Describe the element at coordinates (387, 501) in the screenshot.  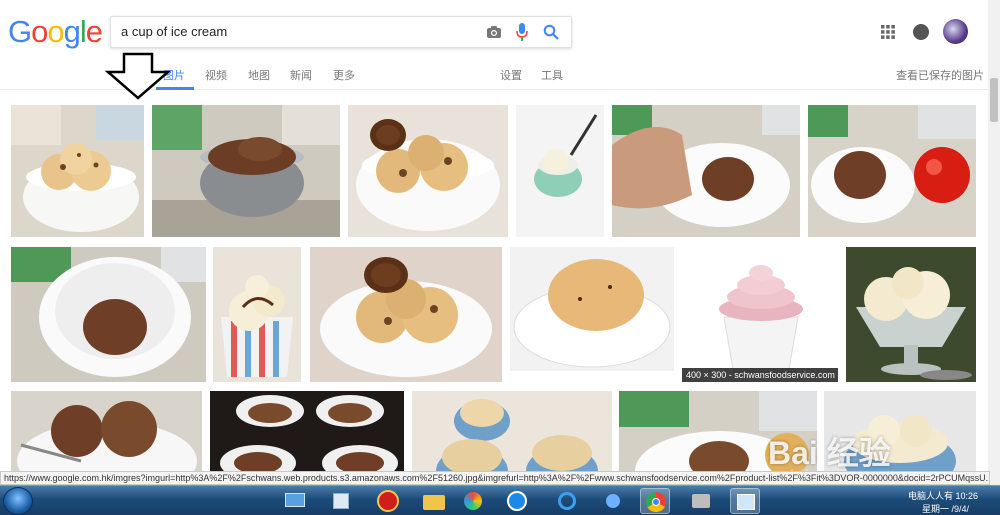
I see `chess-app-icon` at that location.